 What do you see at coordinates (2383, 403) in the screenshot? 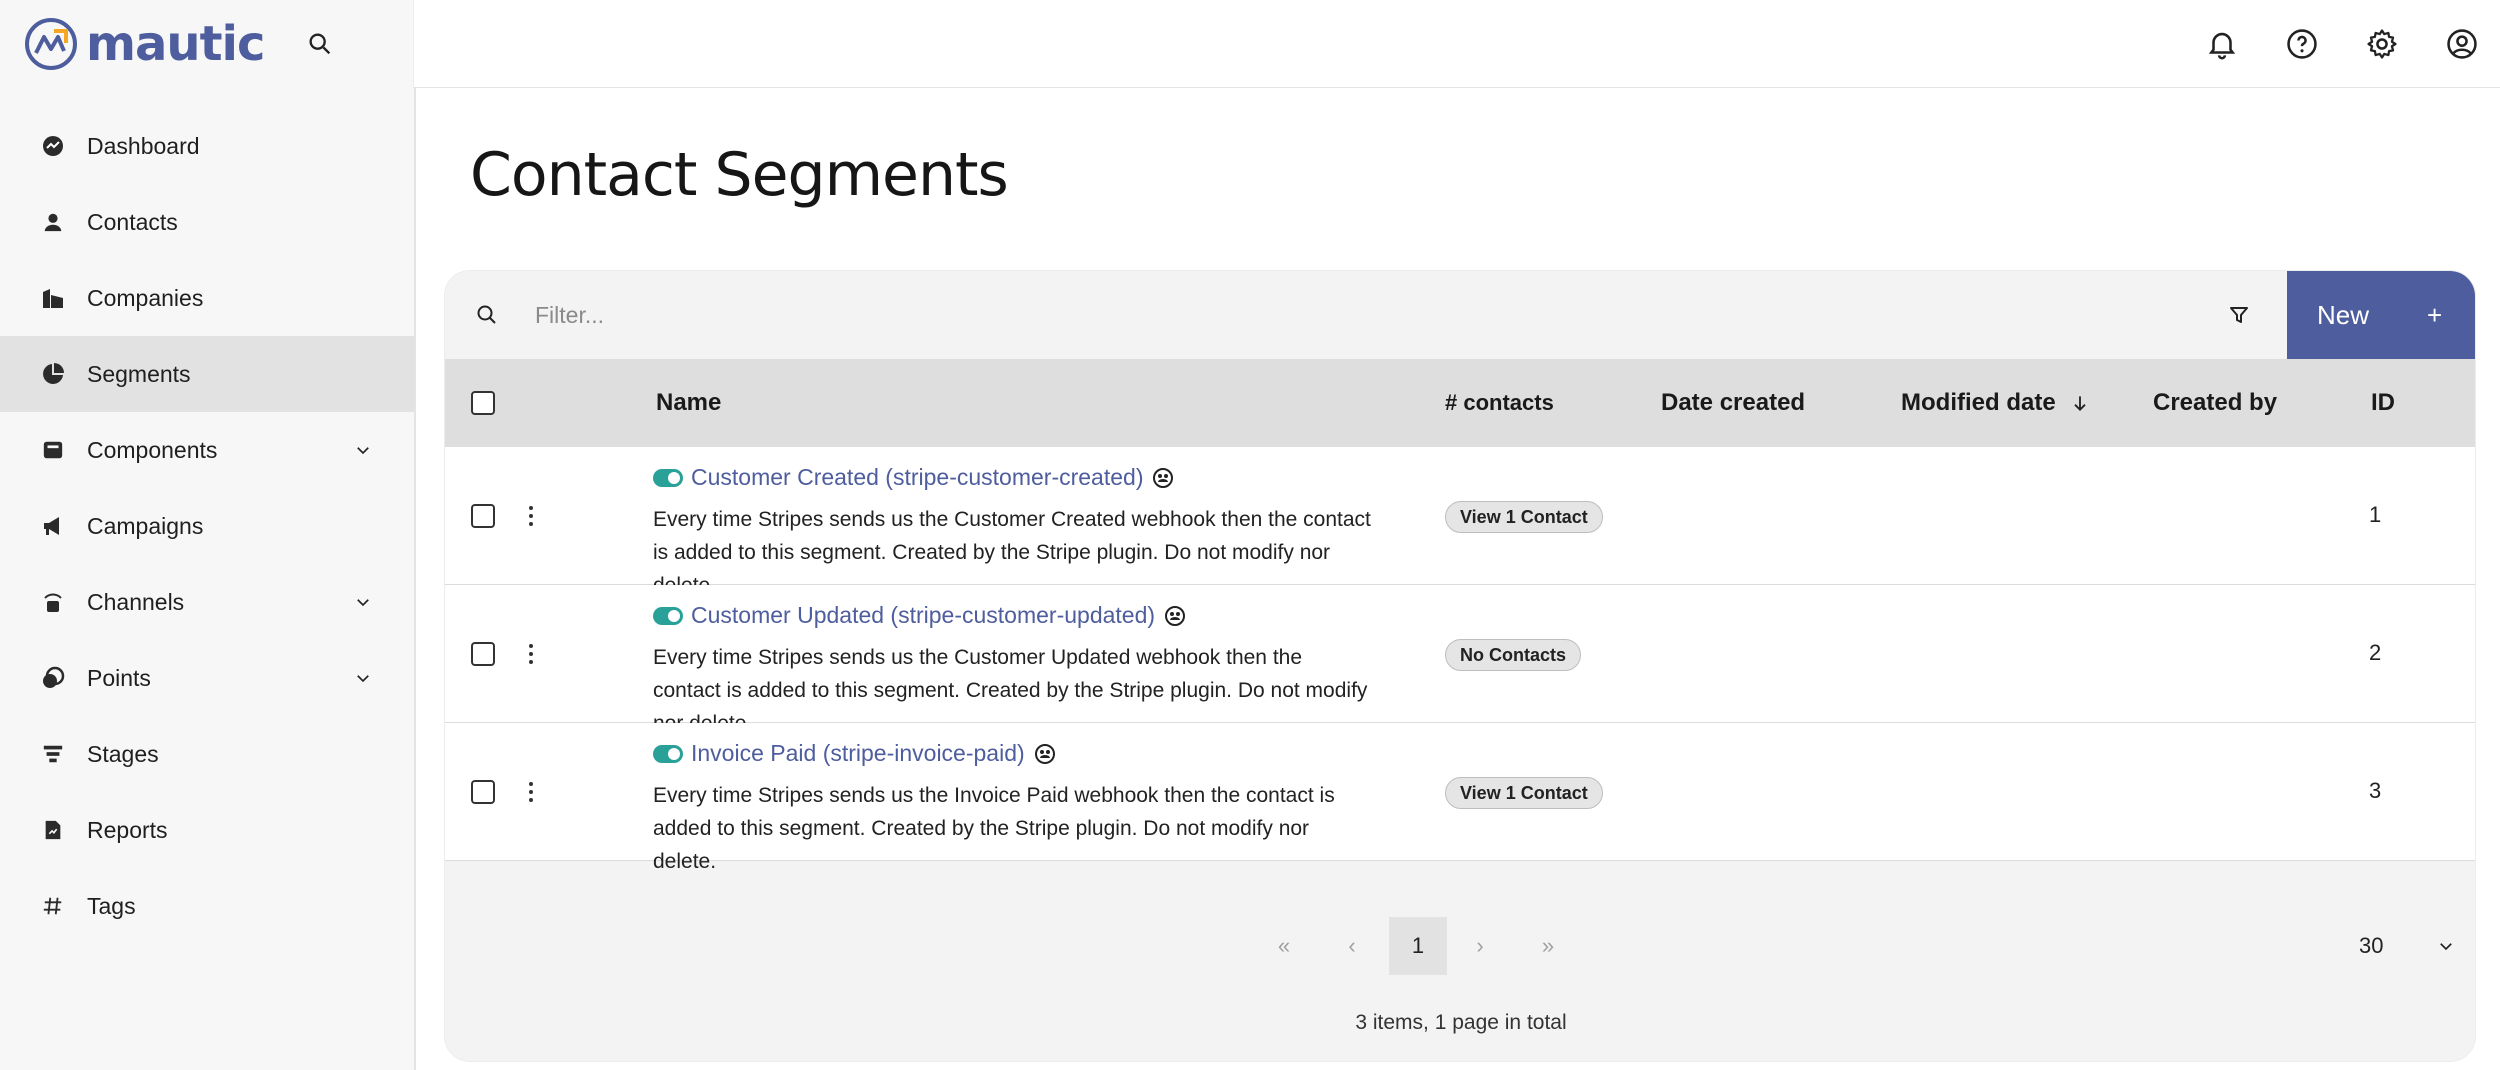
I see `column-id: ID` at bounding box center [2383, 403].